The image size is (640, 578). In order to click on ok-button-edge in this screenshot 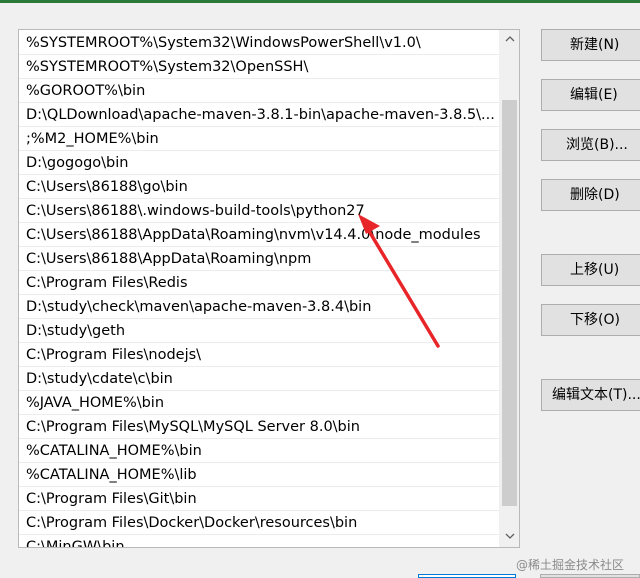, I will do `click(467, 576)`.